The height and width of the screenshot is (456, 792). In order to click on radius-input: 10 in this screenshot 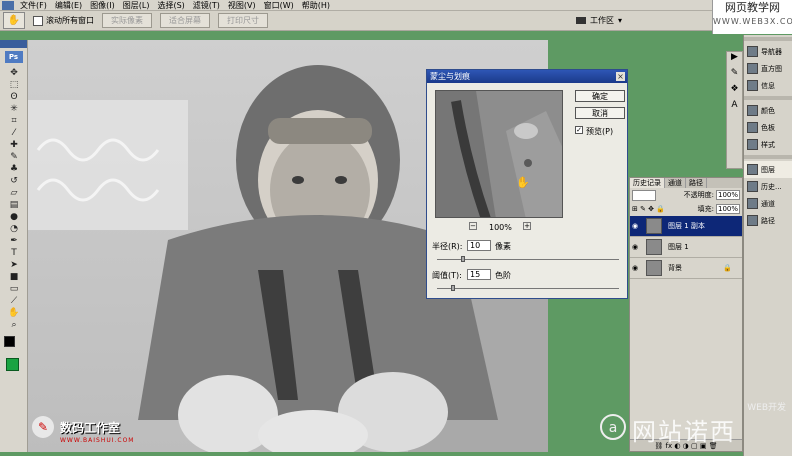, I will do `click(479, 245)`.